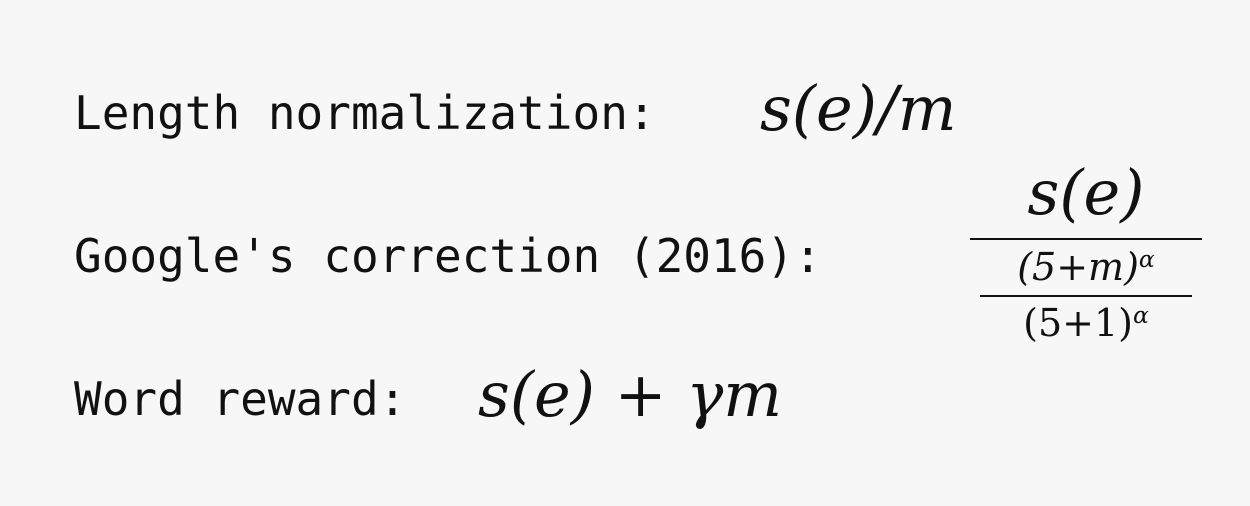  I want to click on formula-numerator: s(e), so click(1086, 193).